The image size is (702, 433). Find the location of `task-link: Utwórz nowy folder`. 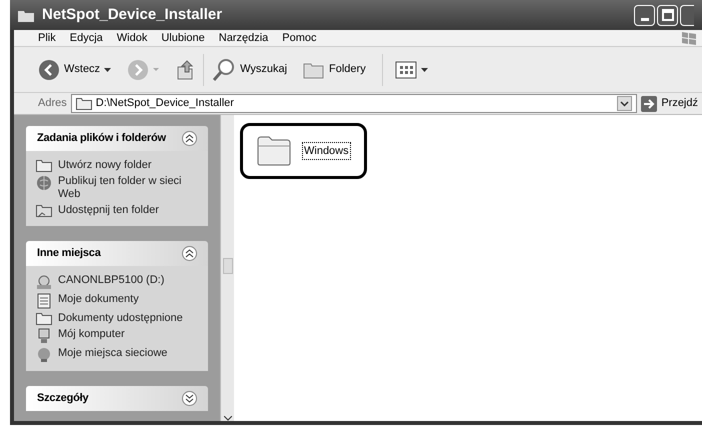

task-link: Utwórz nowy folder is located at coordinates (105, 165).